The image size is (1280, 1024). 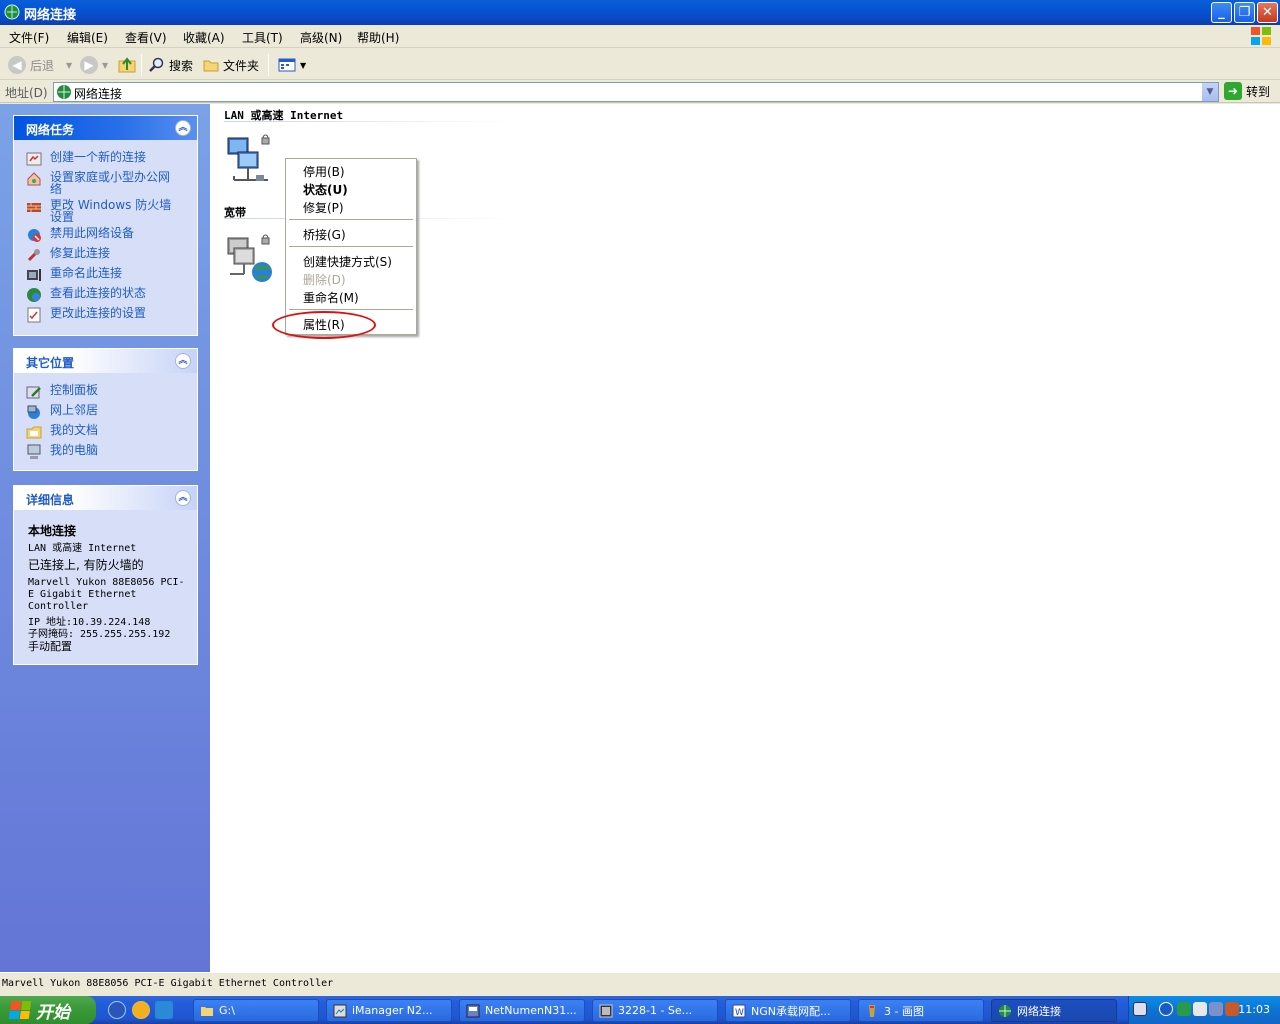 What do you see at coordinates (29, 37) in the screenshot?
I see `menu-file: 文件(F)` at bounding box center [29, 37].